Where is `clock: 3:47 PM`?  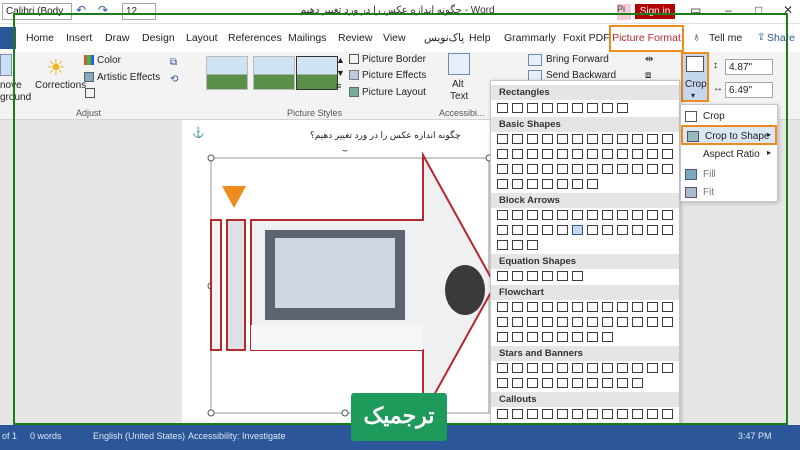
clock: 3:47 PM is located at coordinates (755, 436).